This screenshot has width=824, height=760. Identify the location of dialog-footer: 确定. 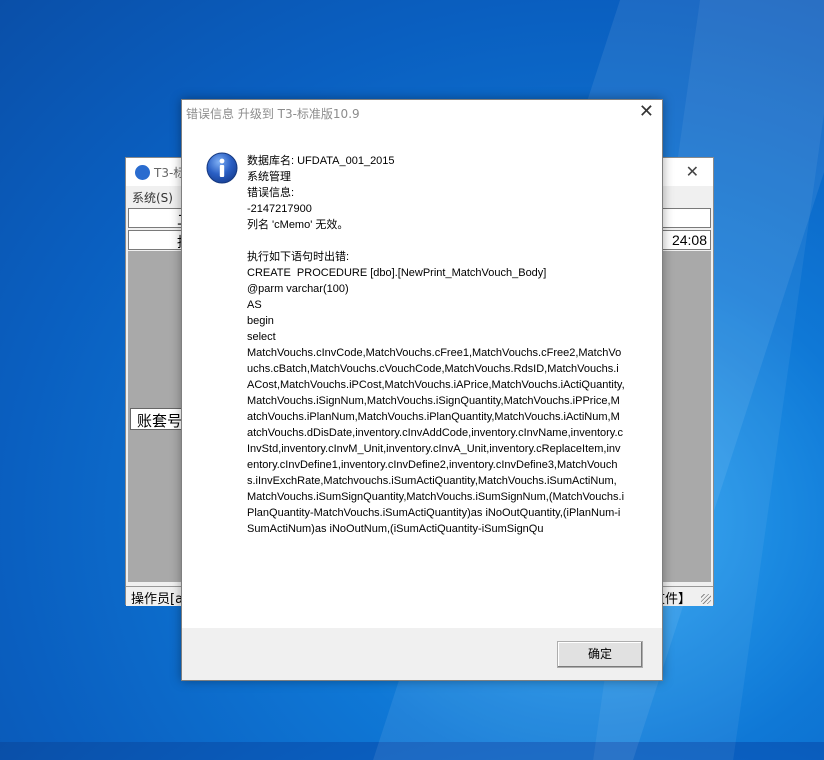
(422, 654).